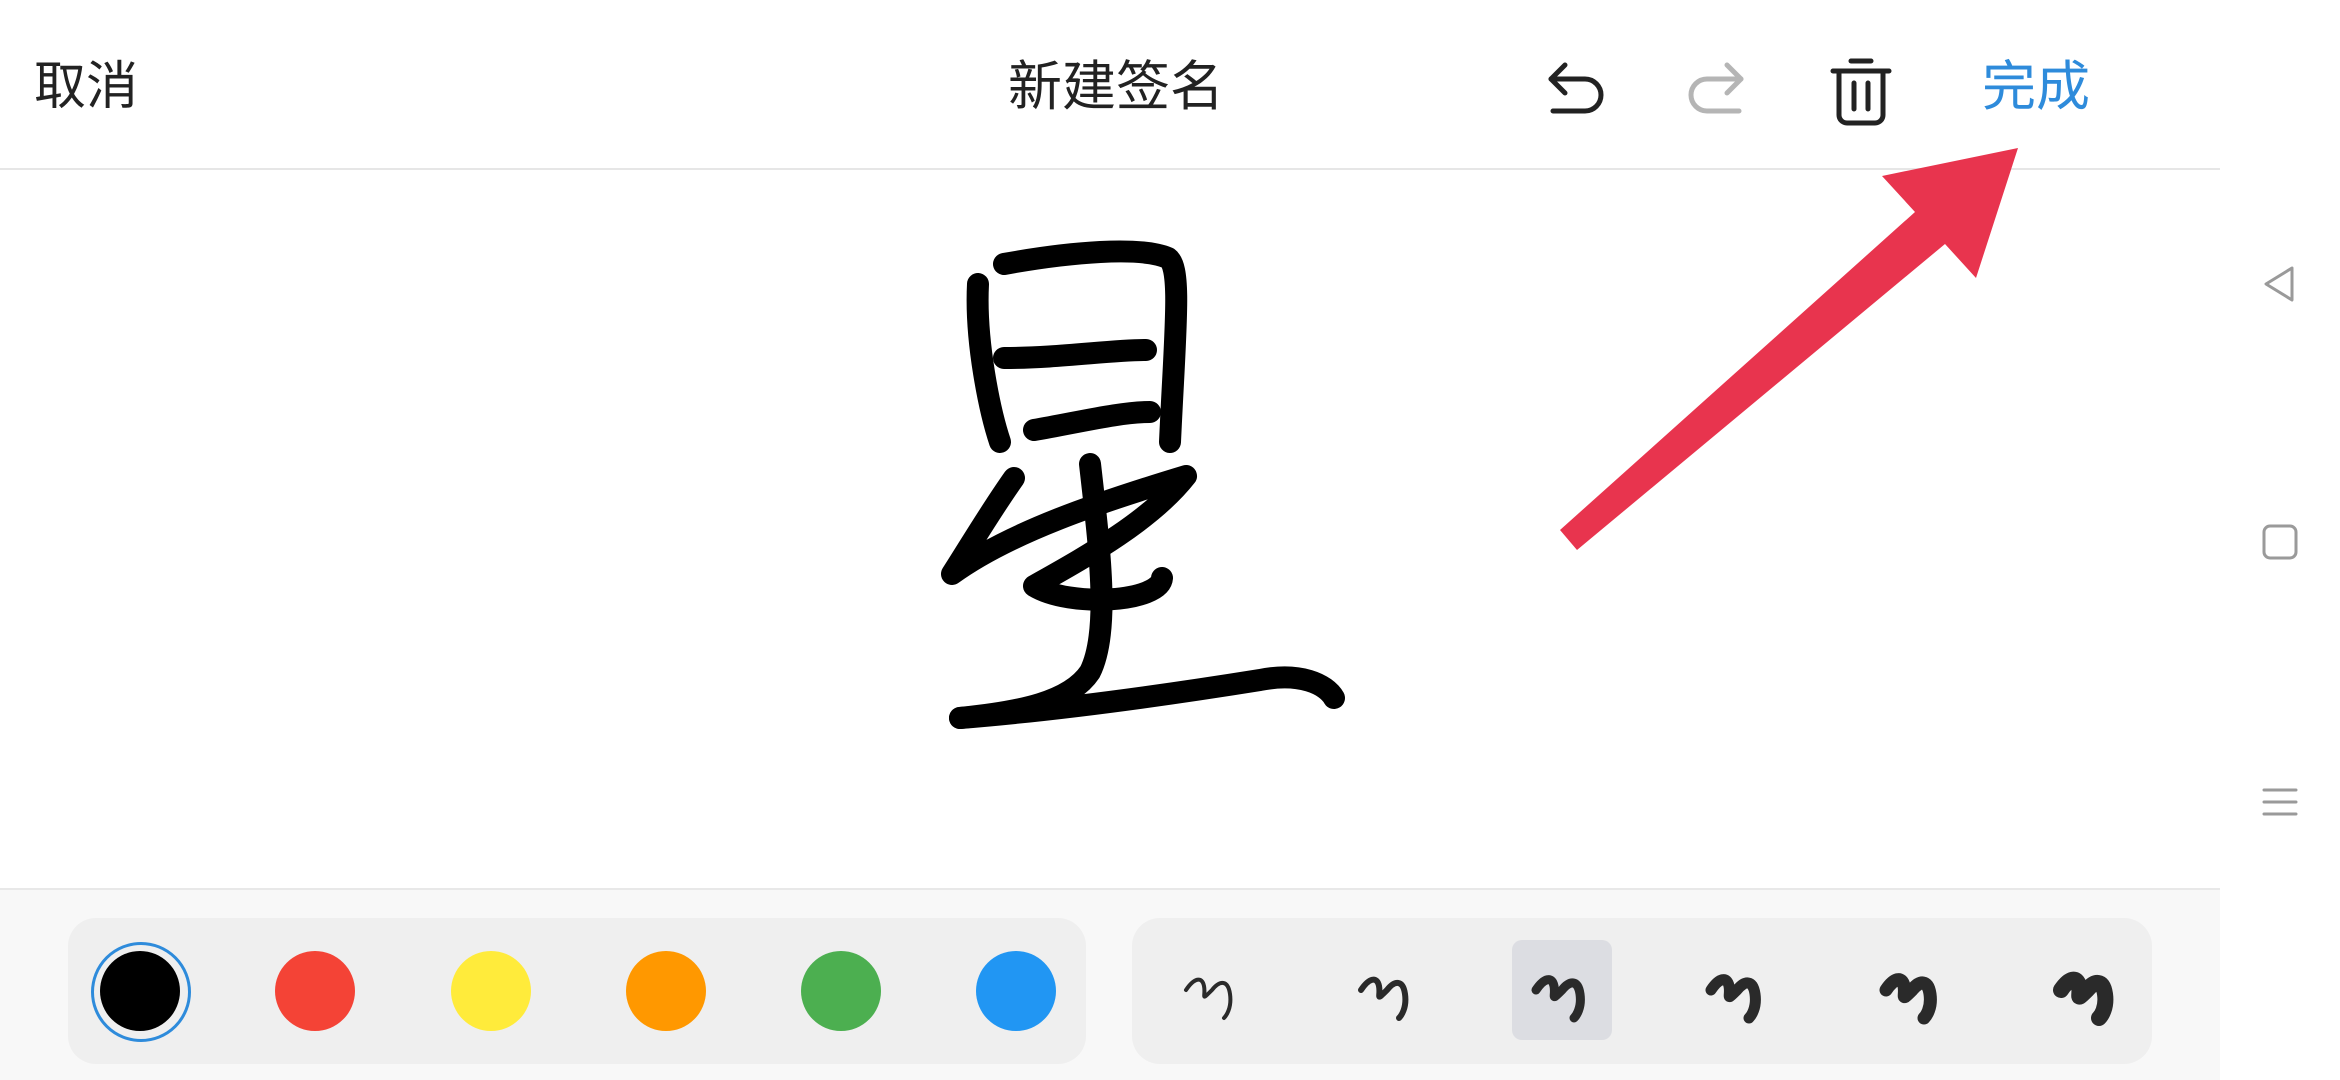  I want to click on undo-icon, so click(1576, 88).